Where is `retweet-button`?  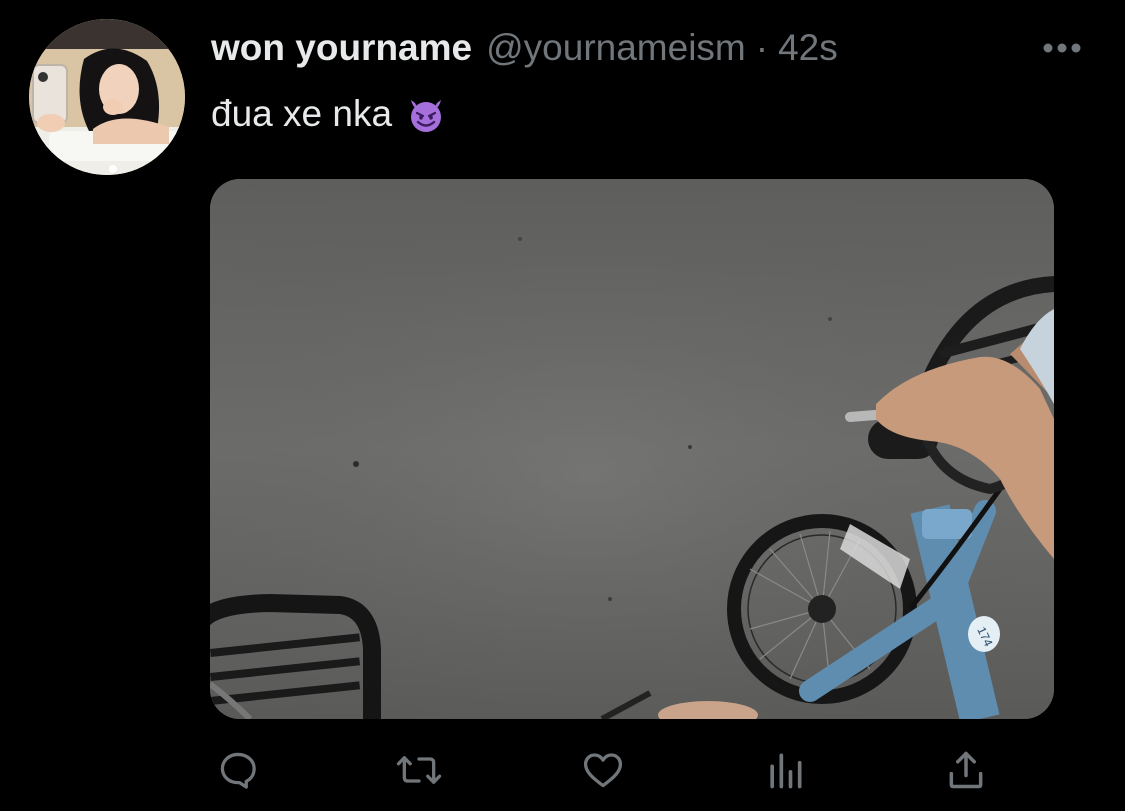 retweet-button is located at coordinates (419, 770).